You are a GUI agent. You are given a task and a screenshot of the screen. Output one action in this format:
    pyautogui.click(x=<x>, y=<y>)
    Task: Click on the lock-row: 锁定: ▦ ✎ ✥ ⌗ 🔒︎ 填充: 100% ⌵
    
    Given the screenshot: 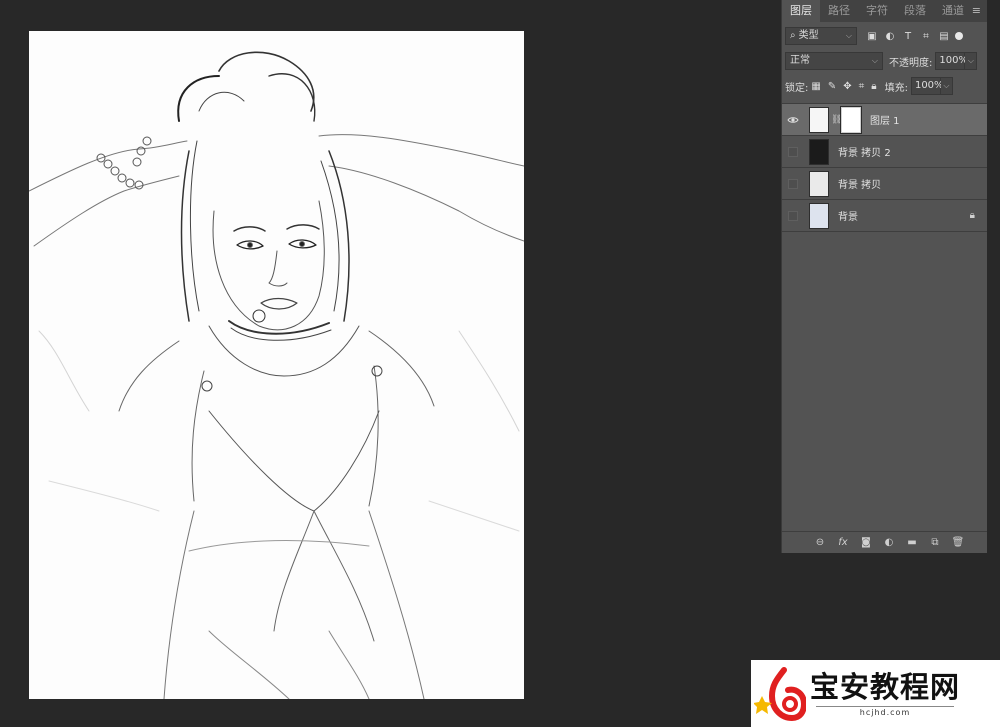 What is the action you would take?
    pyautogui.click(x=884, y=86)
    